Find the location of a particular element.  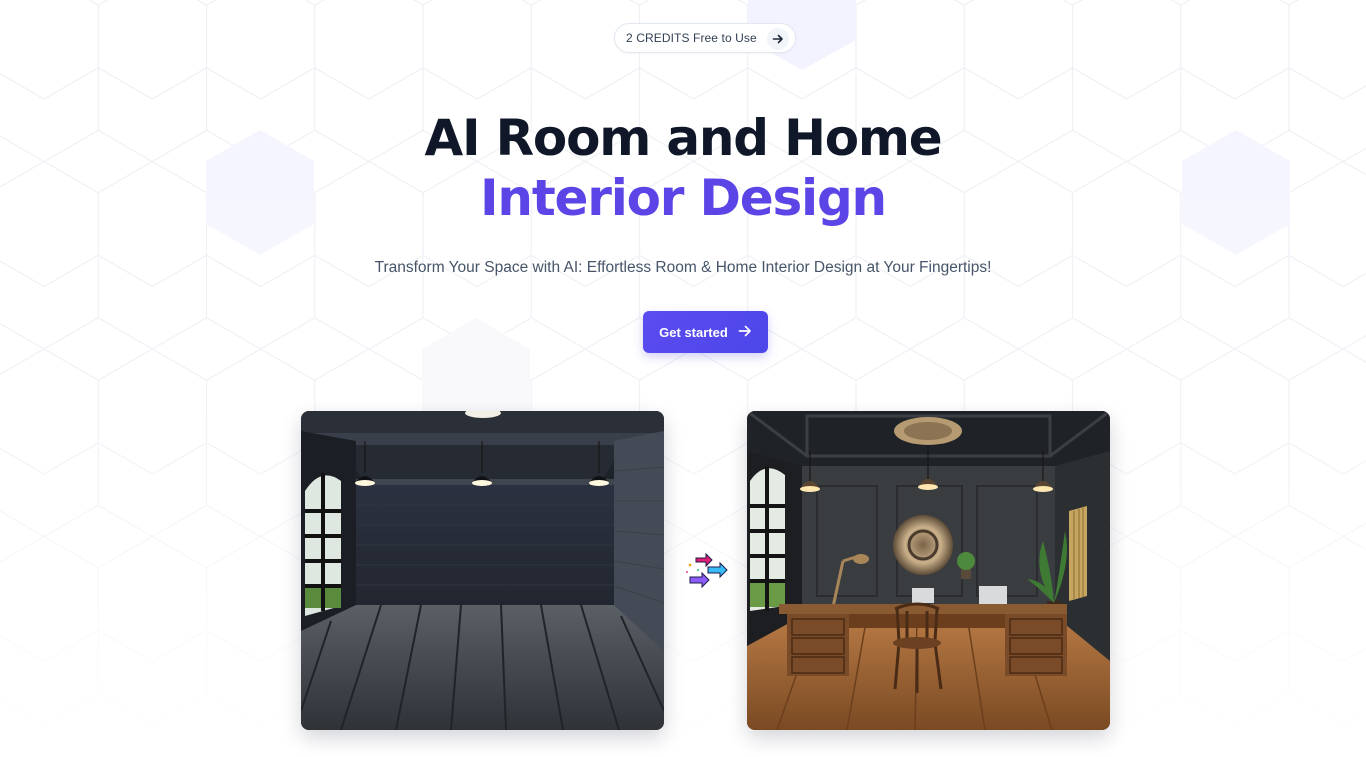

get-started-button: Get started is located at coordinates (705, 332).